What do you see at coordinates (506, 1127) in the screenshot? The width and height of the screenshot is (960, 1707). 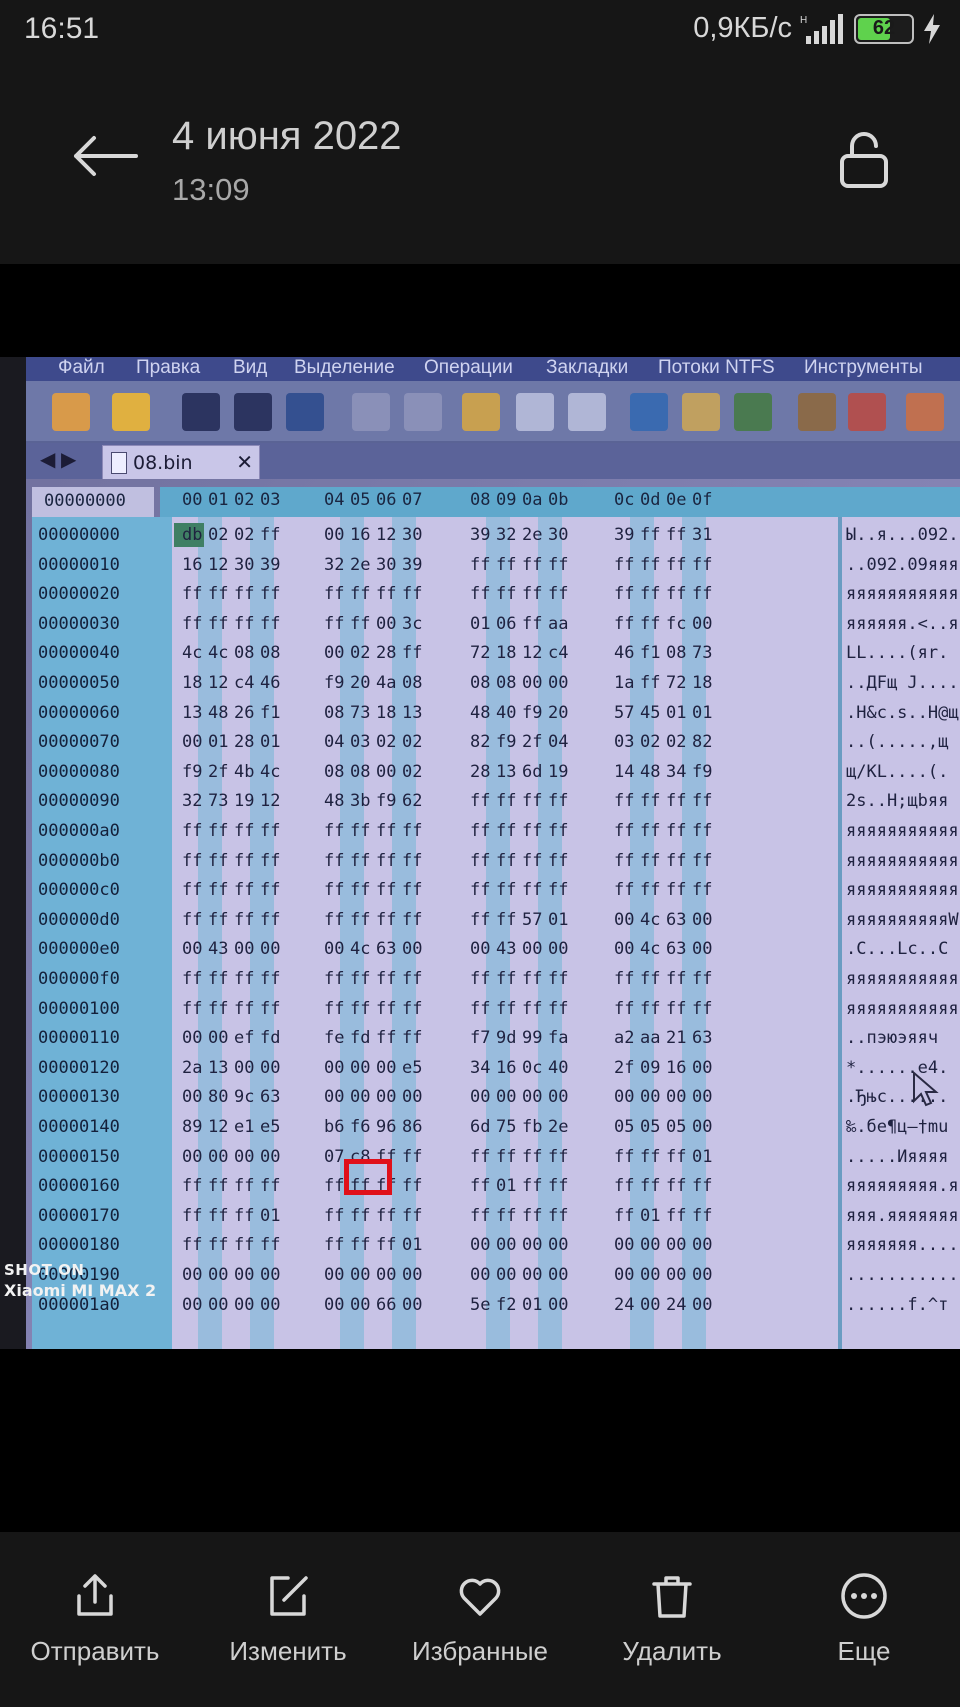 I see `hex-byte: 75` at bounding box center [506, 1127].